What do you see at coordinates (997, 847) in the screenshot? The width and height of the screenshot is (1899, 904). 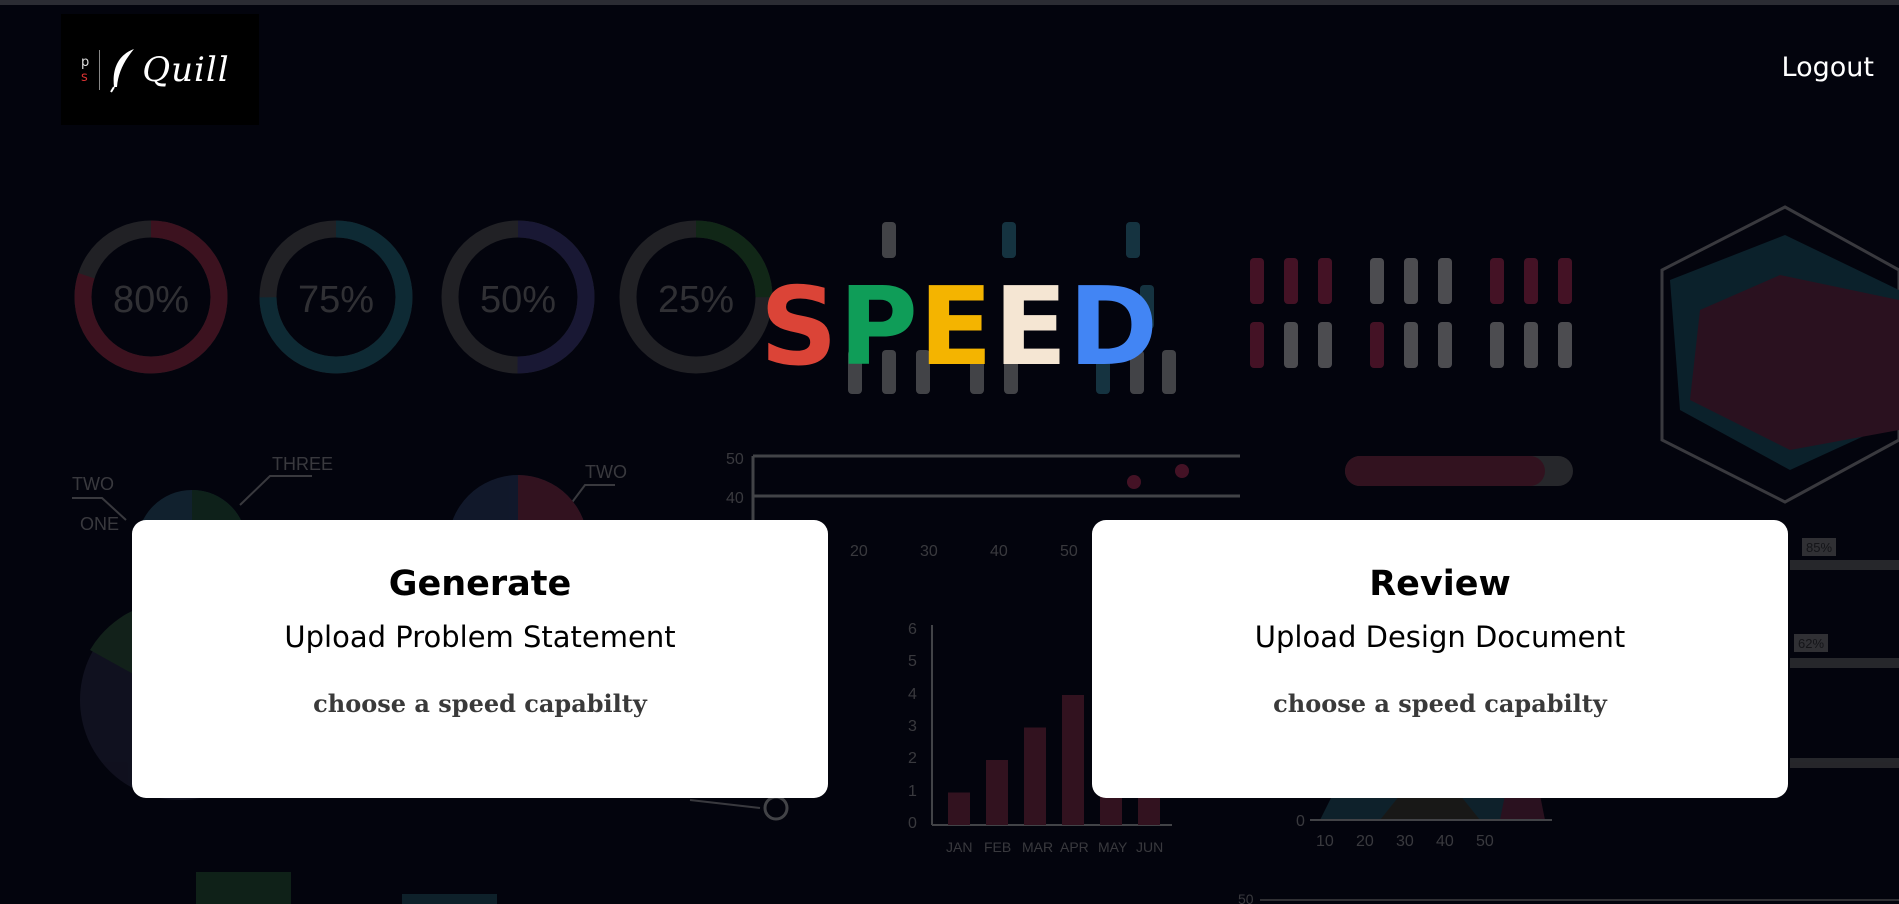 I see `bg-bar-label: FEB` at bounding box center [997, 847].